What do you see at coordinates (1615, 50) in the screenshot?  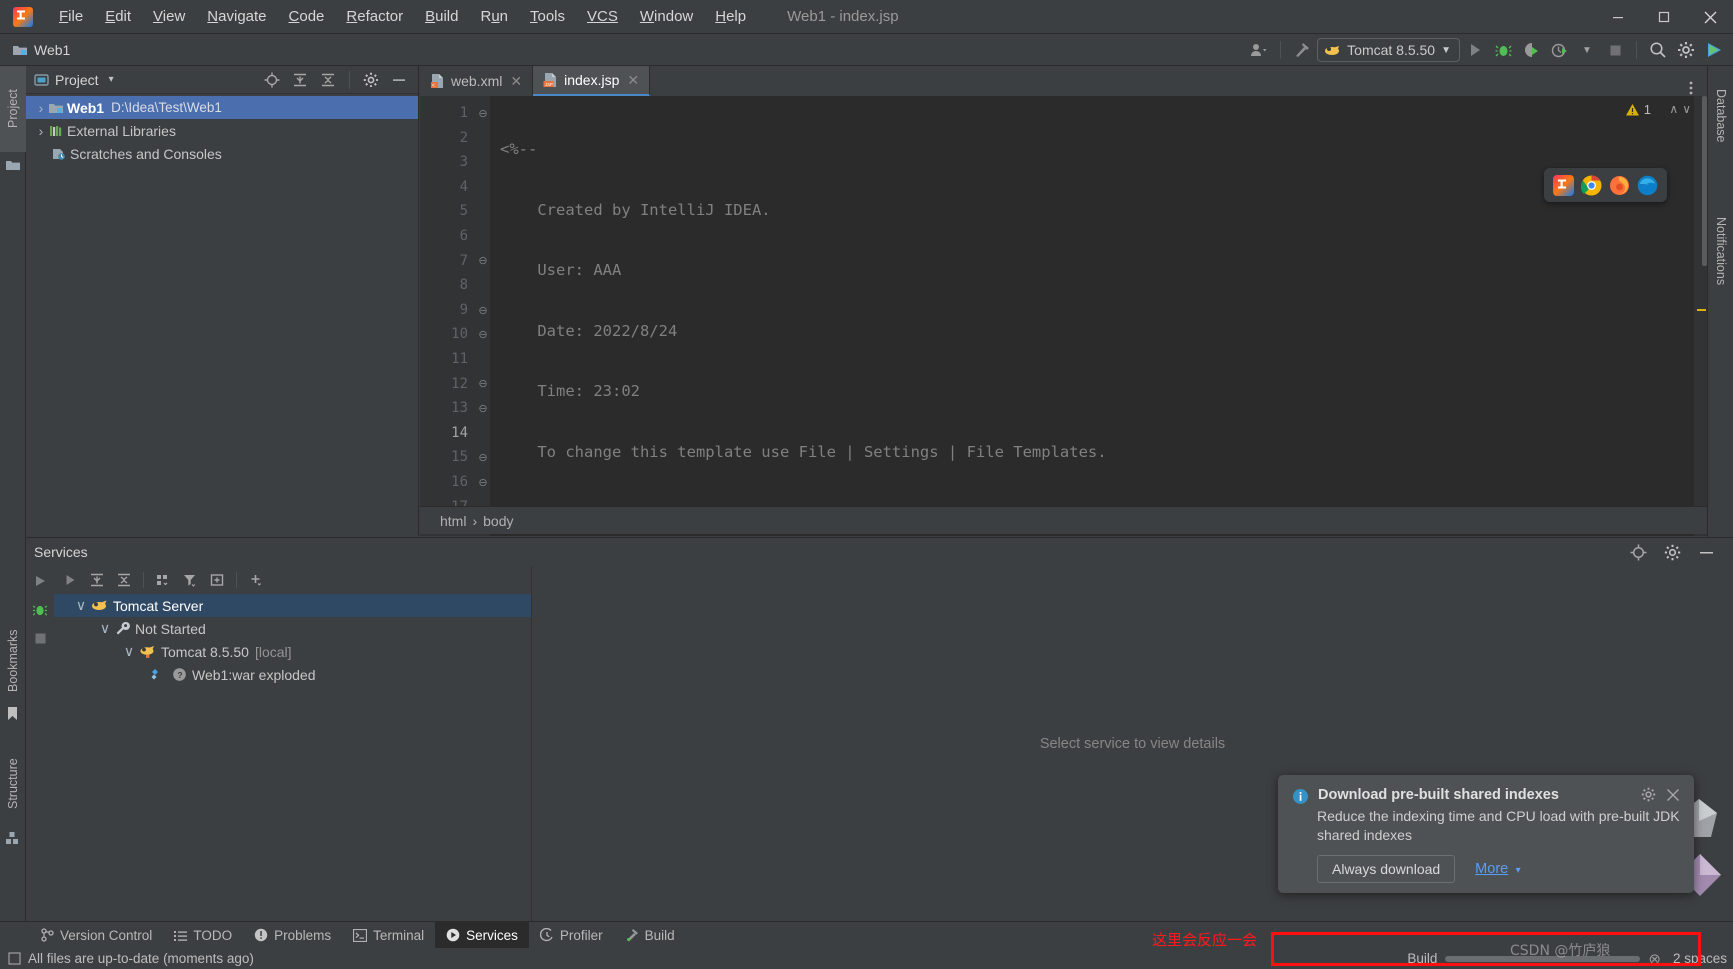 I see `stop-button` at bounding box center [1615, 50].